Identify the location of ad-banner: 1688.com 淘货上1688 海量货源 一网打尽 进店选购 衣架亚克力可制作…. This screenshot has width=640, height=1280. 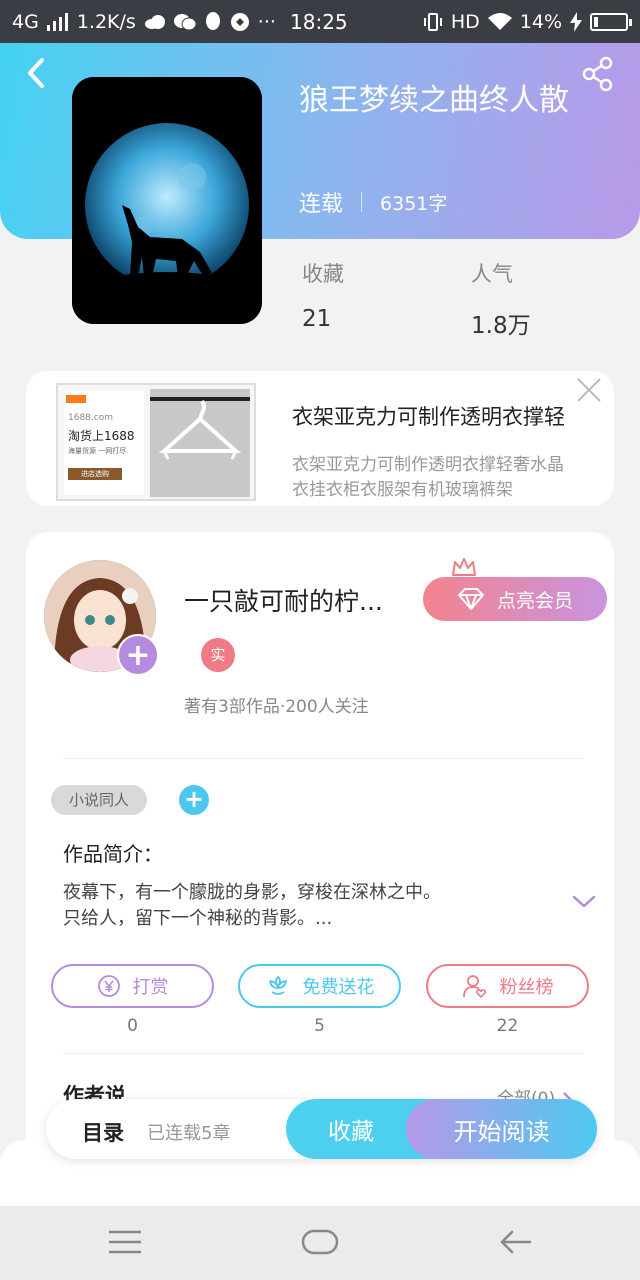
(320, 438).